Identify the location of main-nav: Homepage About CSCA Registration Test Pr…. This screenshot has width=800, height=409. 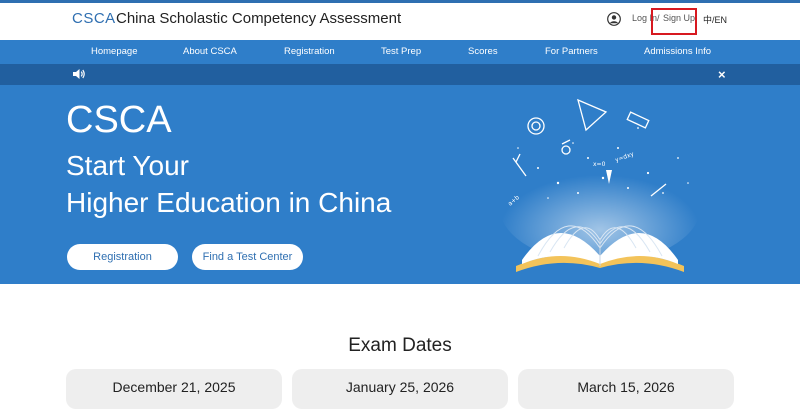
(400, 52).